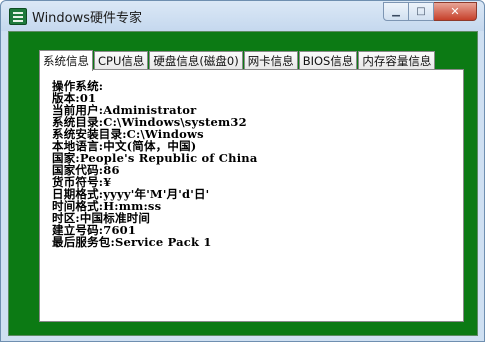 The width and height of the screenshot is (485, 342). I want to click on tab-system-info: 系统信息, so click(66, 60).